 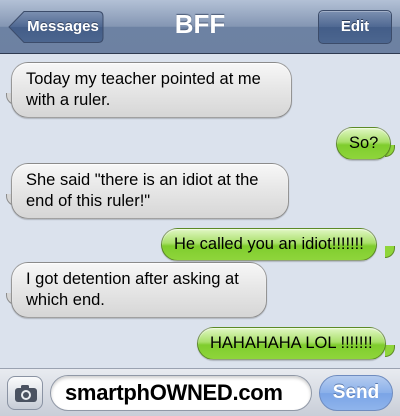 I want to click on sent-message: HAHAHAHA LOL !!!!!!!, so click(x=291, y=343).